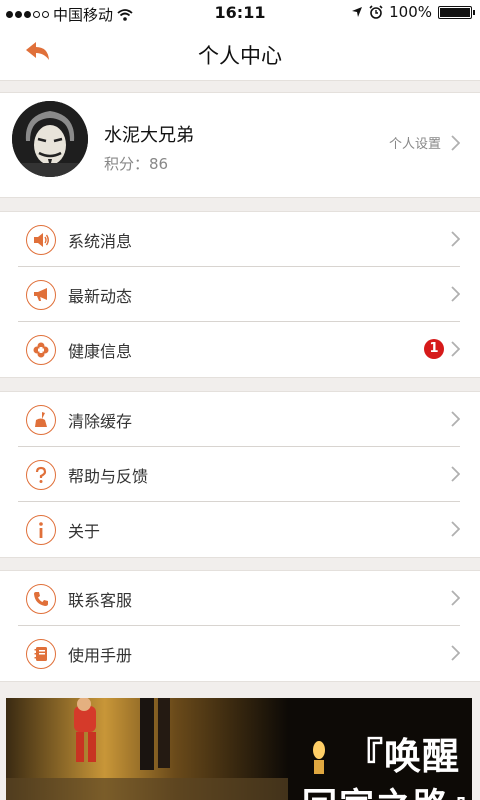 The height and width of the screenshot is (800, 480). Describe the element at coordinates (240, 239) in the screenshot. I see `menu-item-system-messages: 系统消息` at that location.